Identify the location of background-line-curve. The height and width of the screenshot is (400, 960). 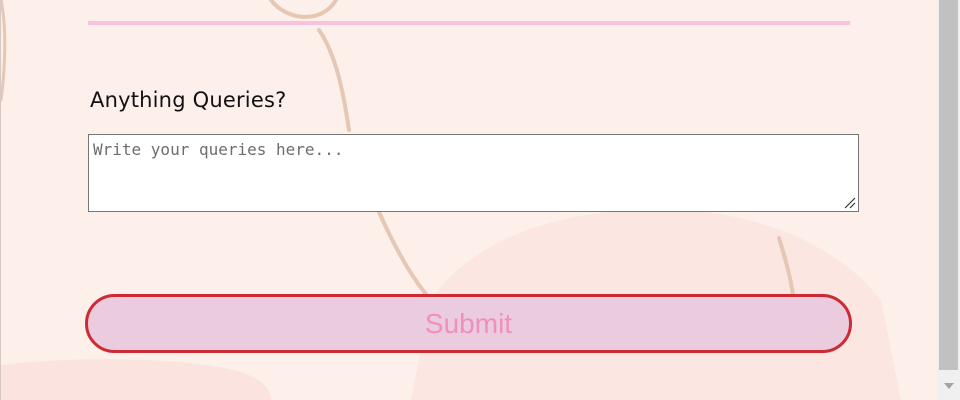
(334, 80).